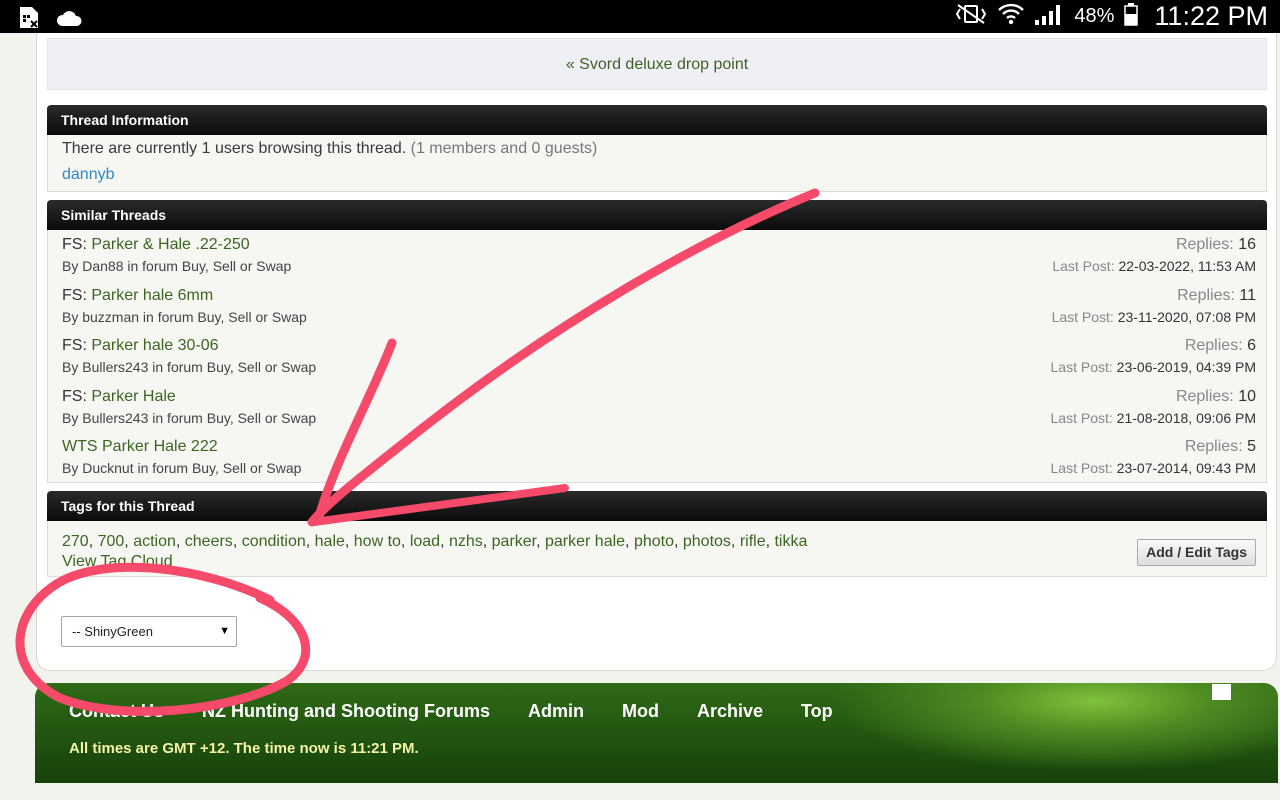  What do you see at coordinates (466, 541) in the screenshot?
I see `tag-link: nzhs` at bounding box center [466, 541].